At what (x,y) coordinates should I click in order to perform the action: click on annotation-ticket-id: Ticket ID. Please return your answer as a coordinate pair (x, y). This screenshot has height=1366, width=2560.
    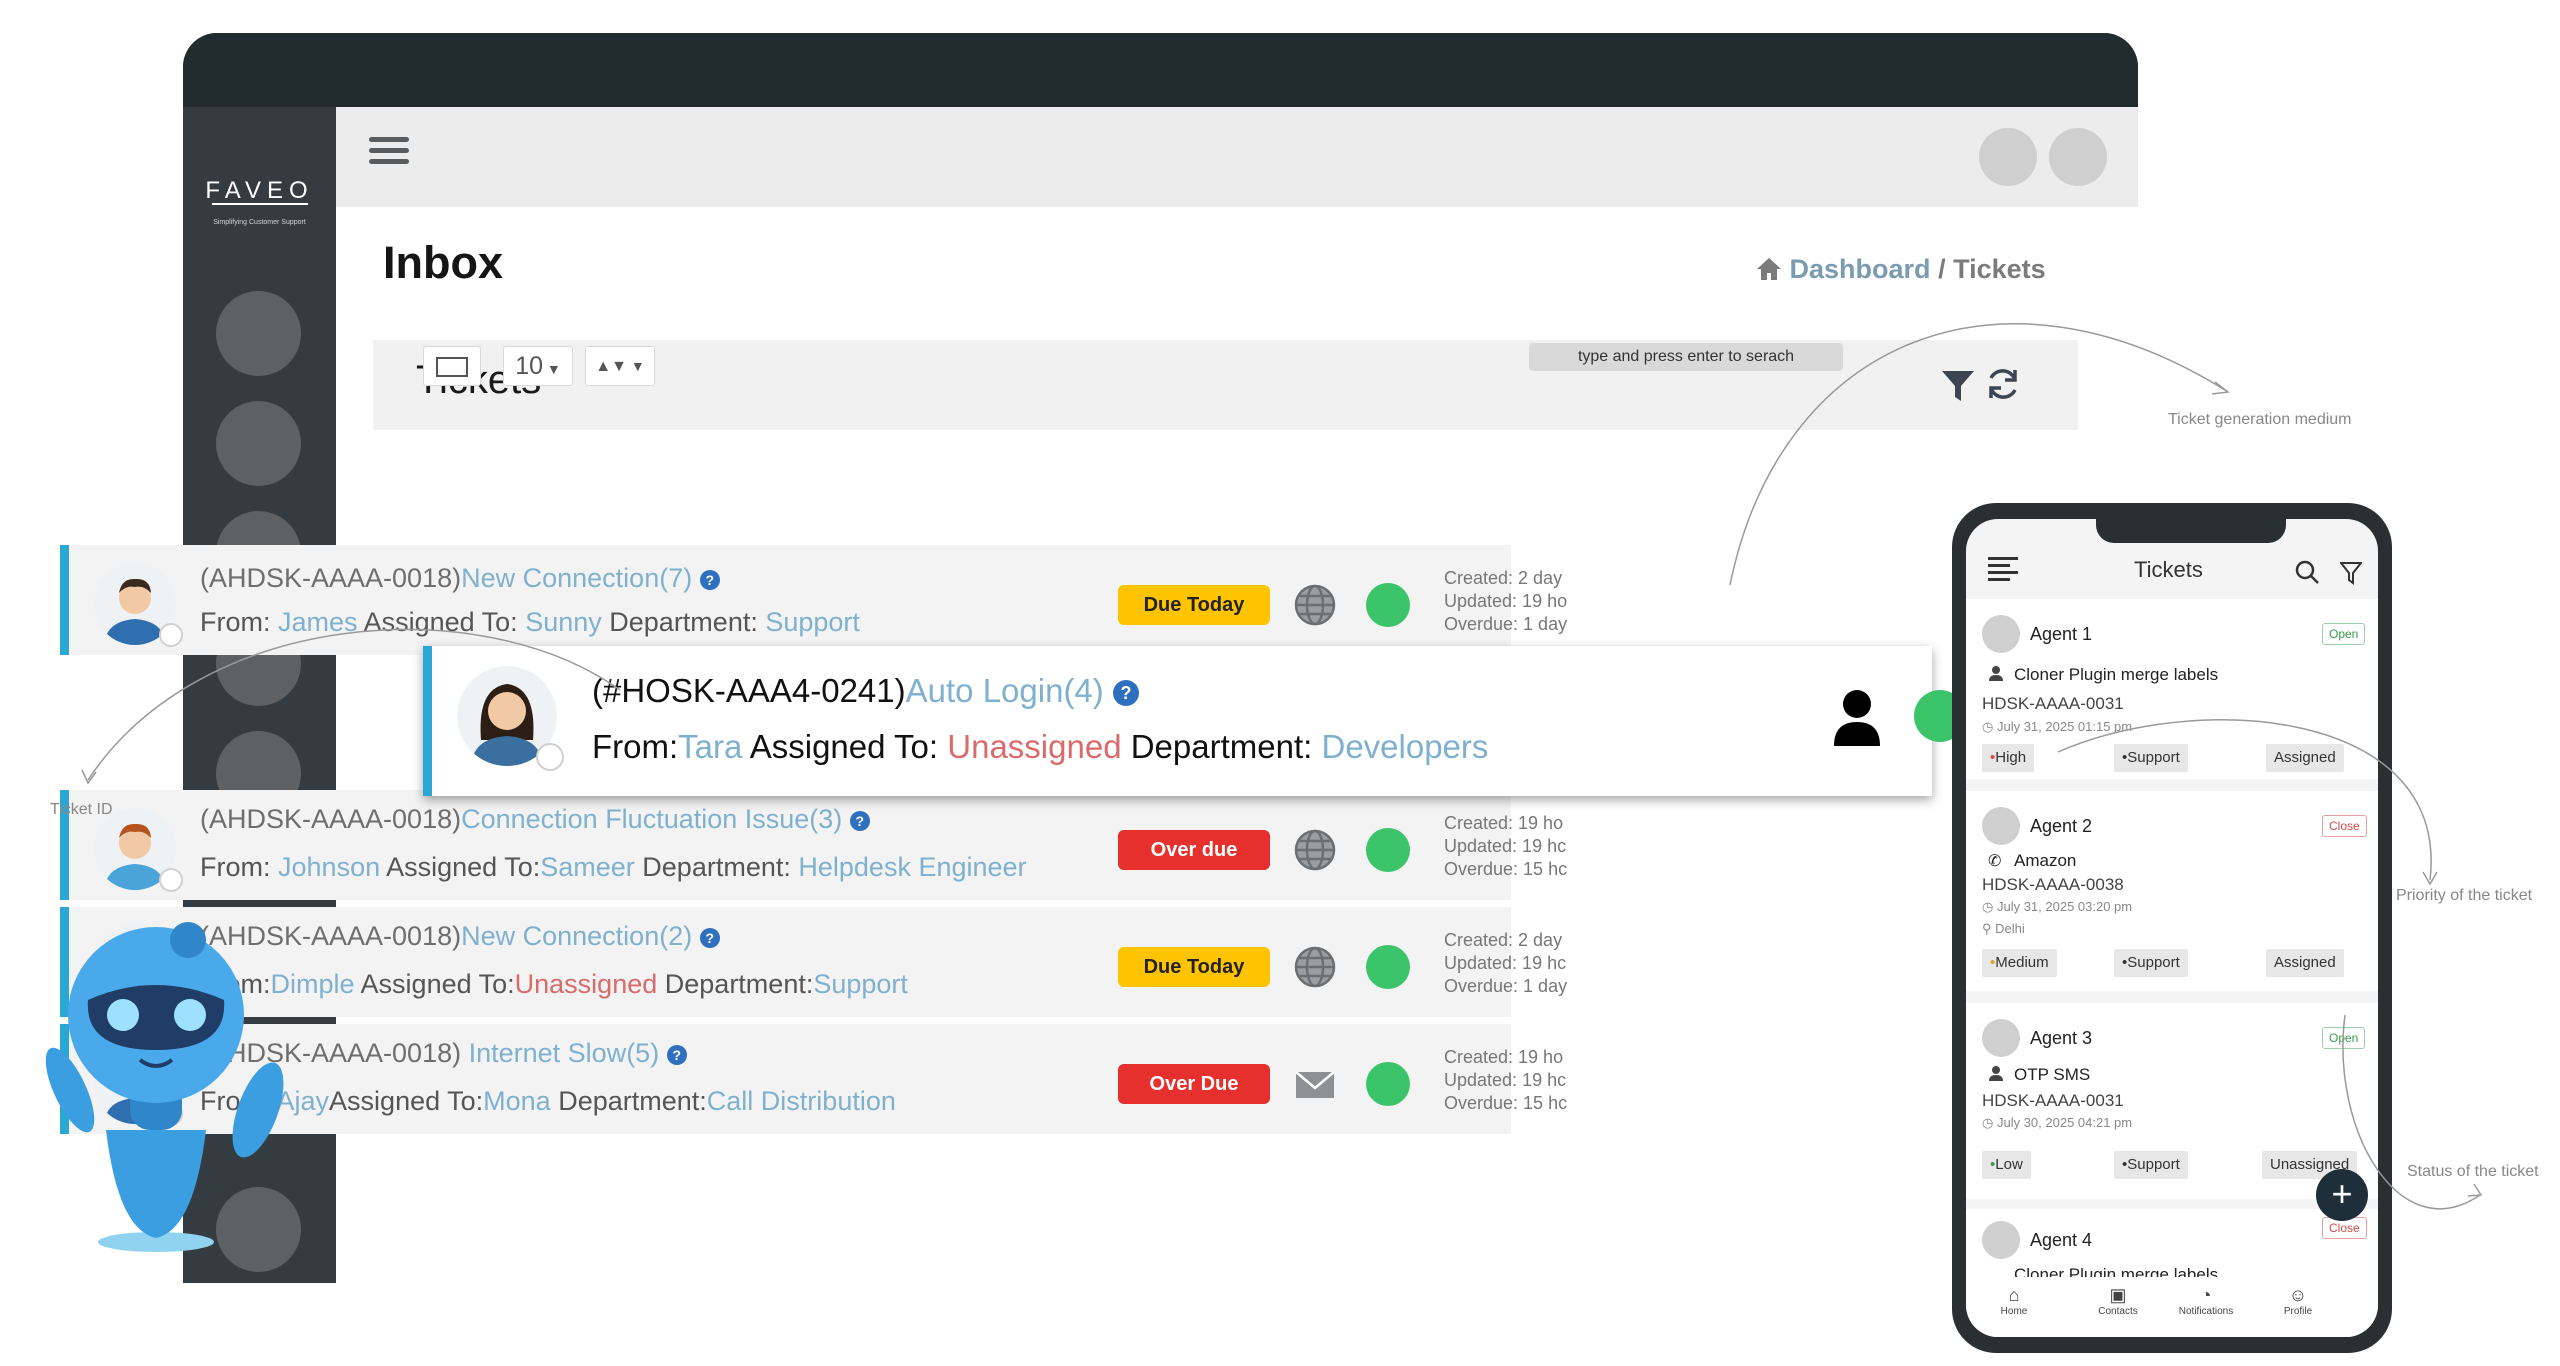
    Looking at the image, I should click on (81, 809).